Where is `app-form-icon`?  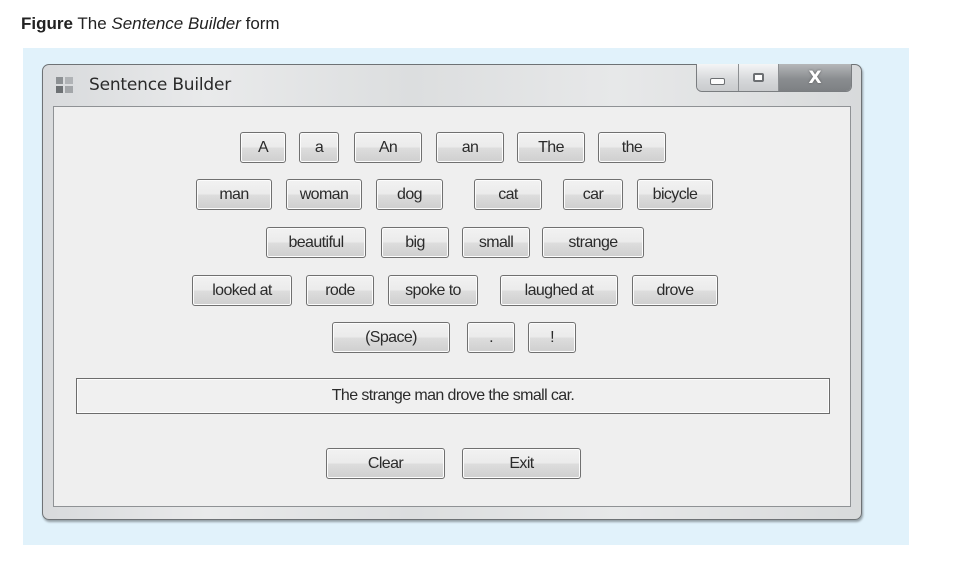
app-form-icon is located at coordinates (65, 85).